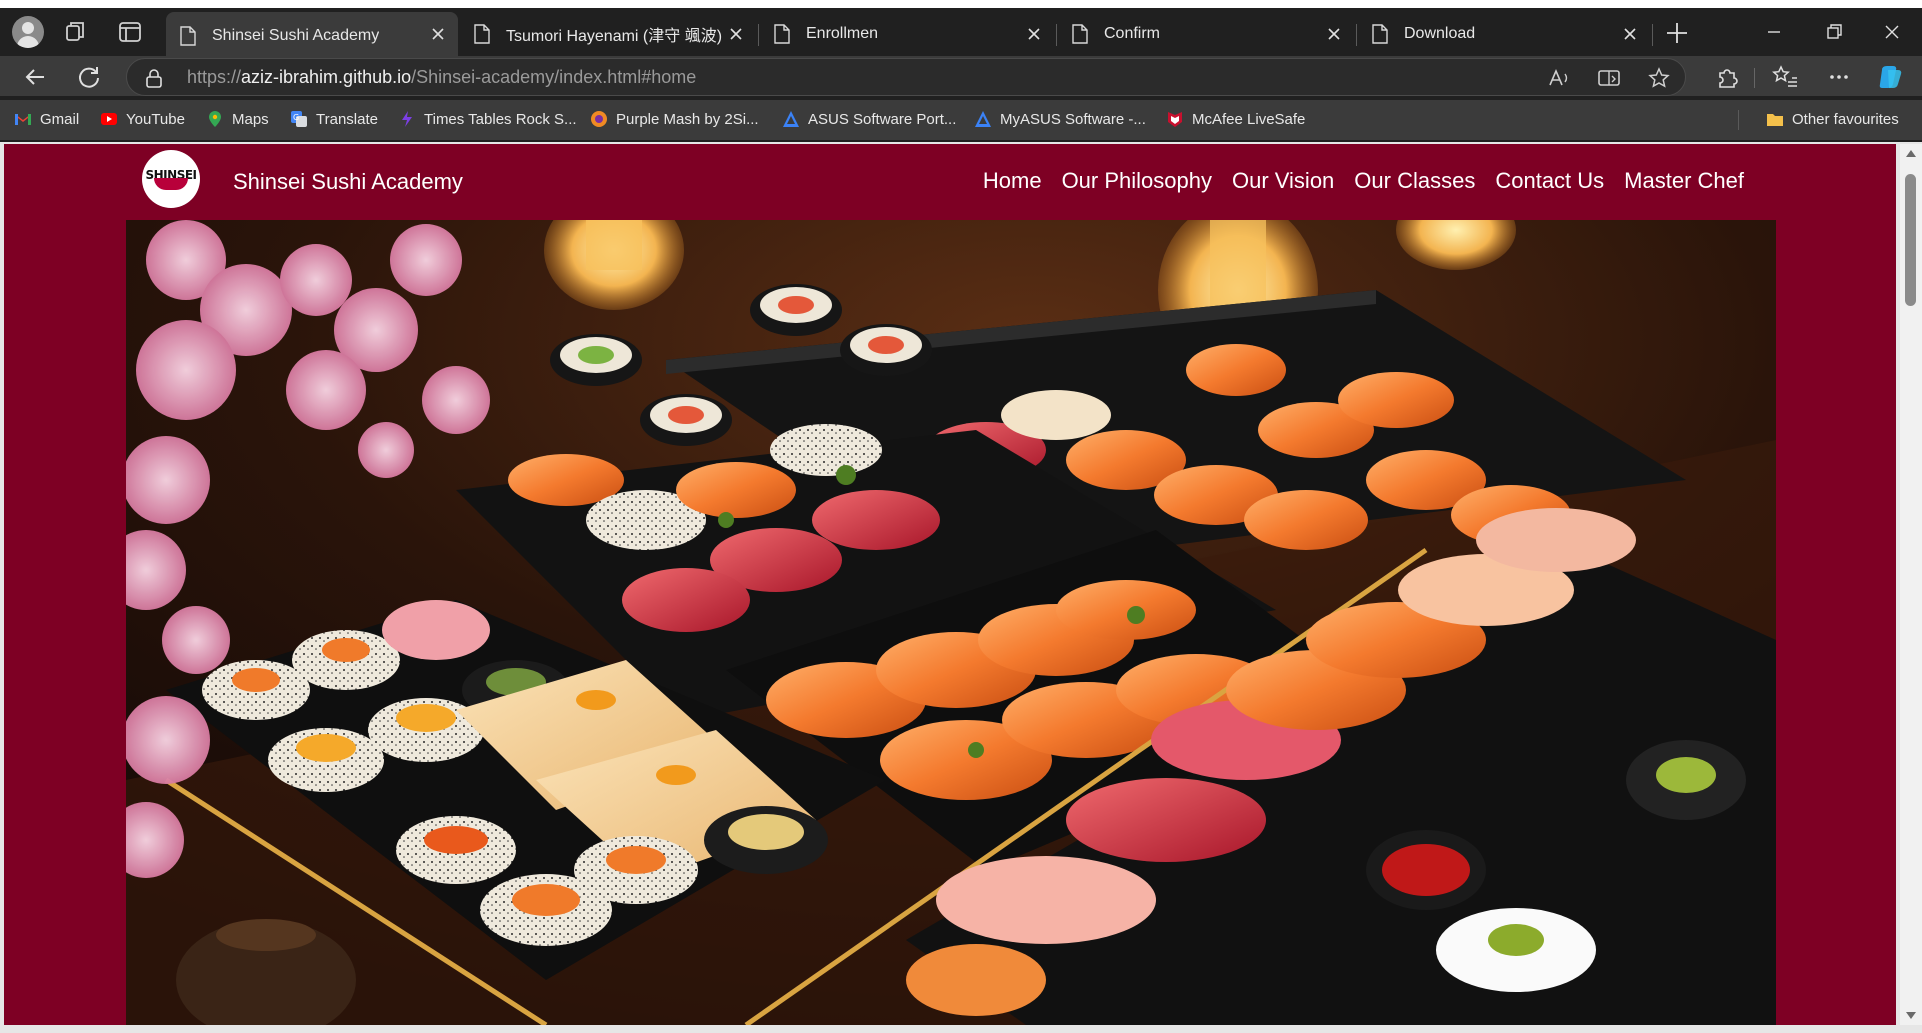 Image resolution: width=1922 pixels, height=1033 pixels. Describe the element at coordinates (348, 182) in the screenshot. I see `brand-name: Shinsei Sushi Academy` at that location.